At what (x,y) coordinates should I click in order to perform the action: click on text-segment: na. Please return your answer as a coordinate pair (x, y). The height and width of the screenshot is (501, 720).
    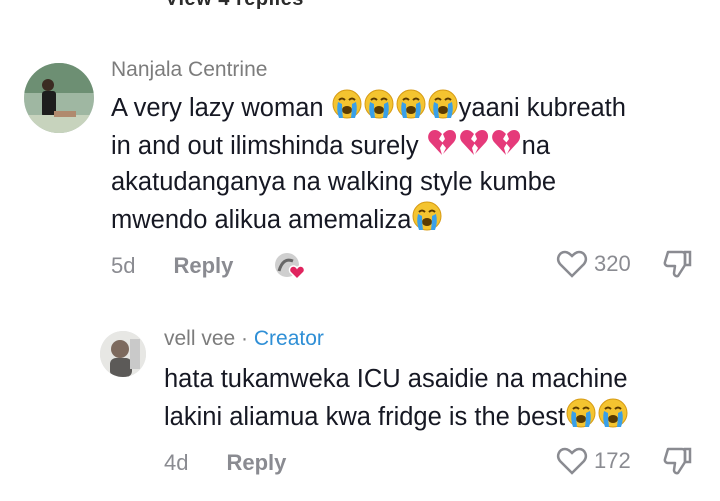
    Looking at the image, I should click on (536, 146).